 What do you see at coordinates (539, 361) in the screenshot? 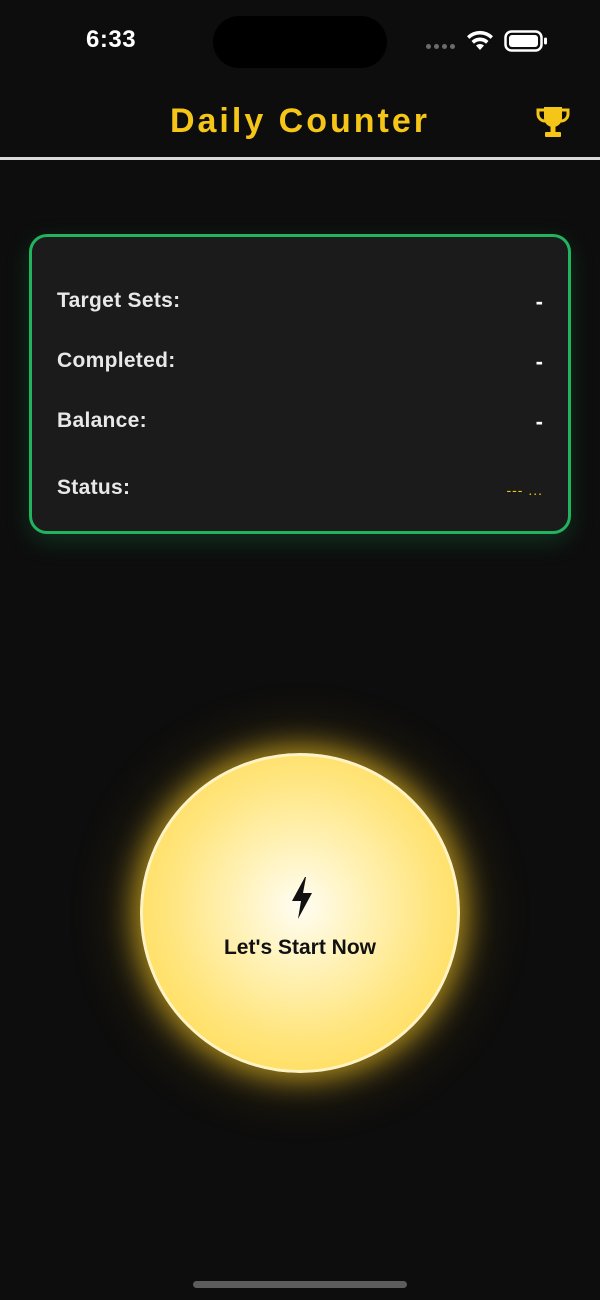
I see `completed-value: -` at bounding box center [539, 361].